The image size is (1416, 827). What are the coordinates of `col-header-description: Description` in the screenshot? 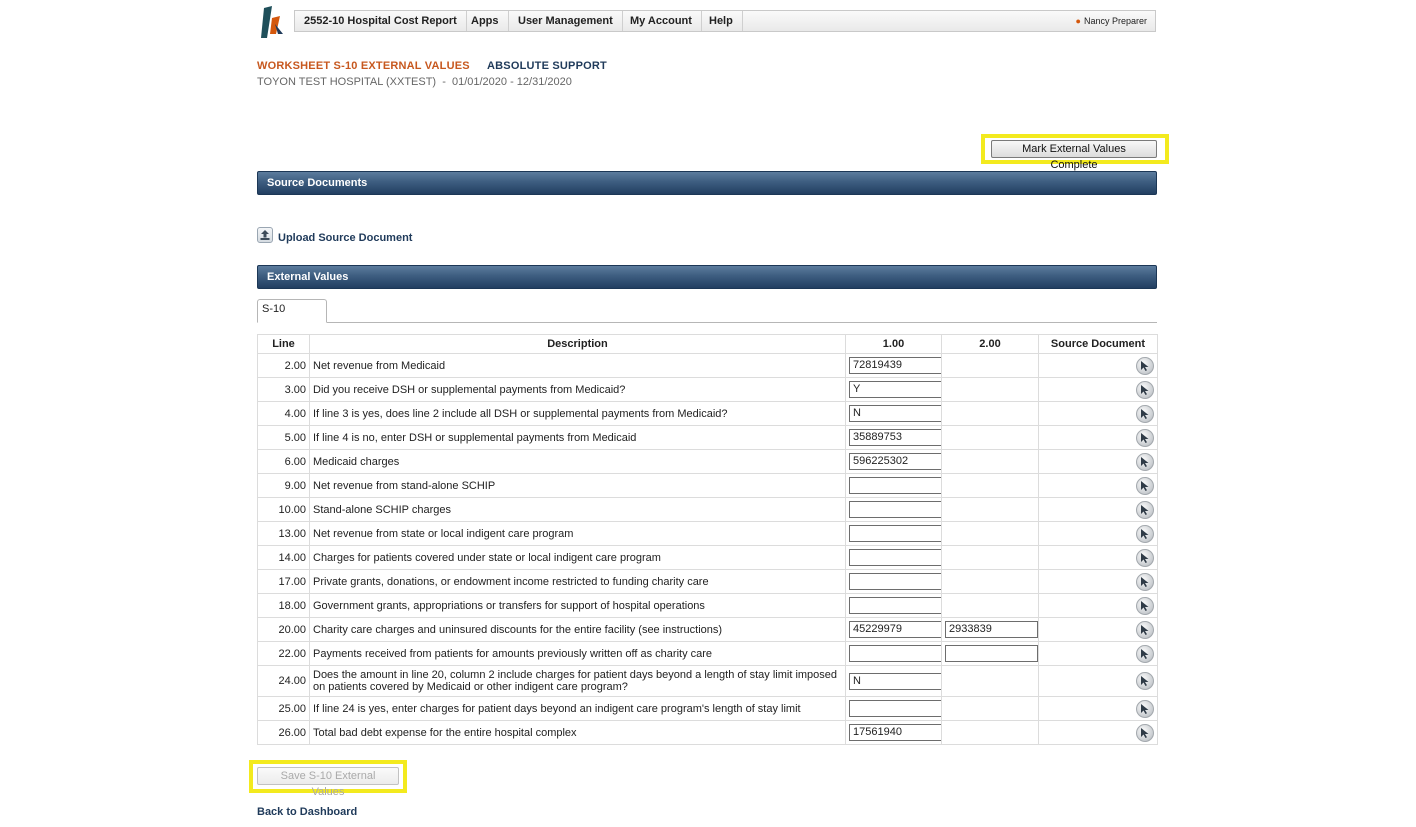 It's located at (577, 344).